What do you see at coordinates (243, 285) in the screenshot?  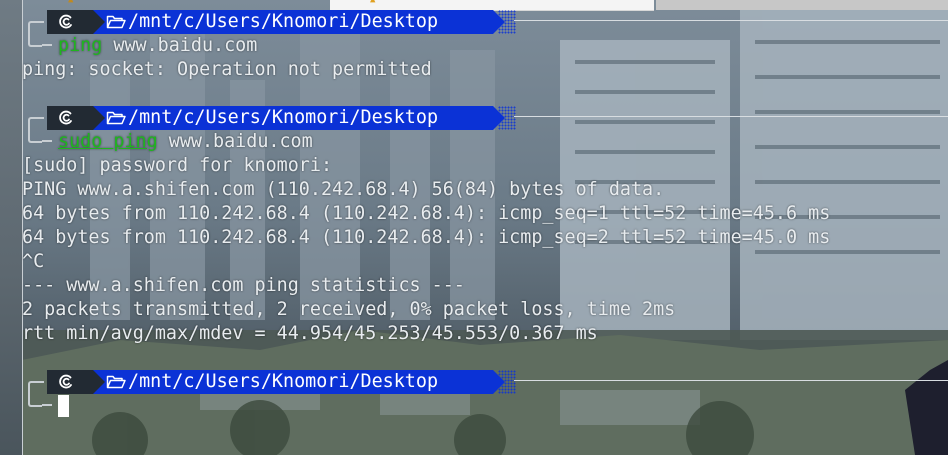 I see `output-line: --- www.a.shifen.com ping statistics ---` at bounding box center [243, 285].